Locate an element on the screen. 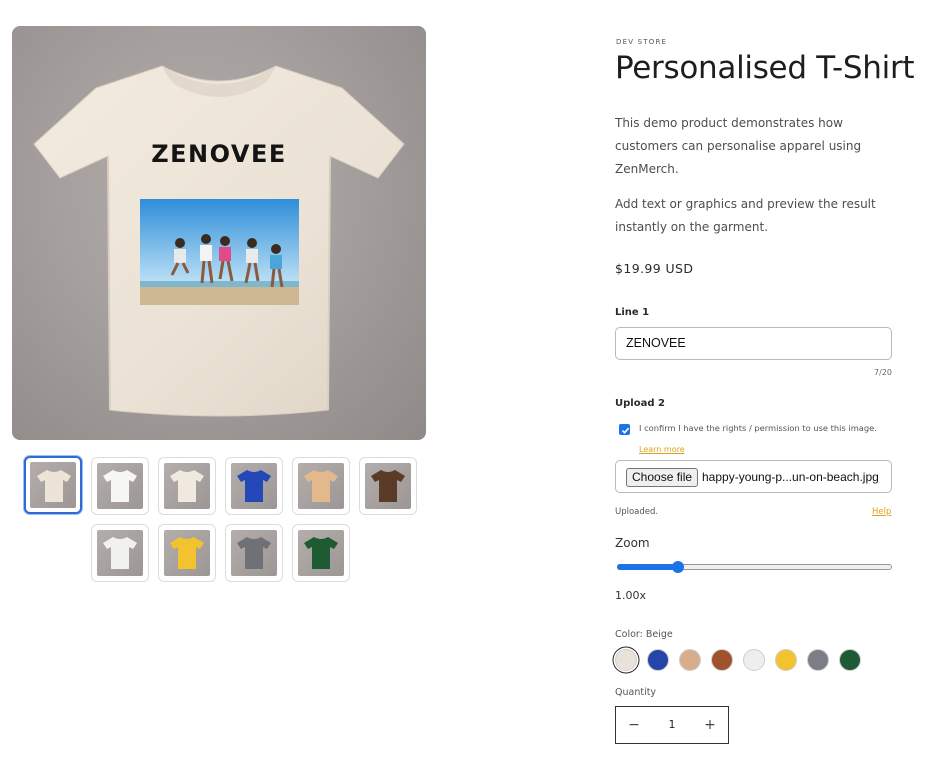 The width and height of the screenshot is (950, 758). rights-checkbox is located at coordinates (624, 429).